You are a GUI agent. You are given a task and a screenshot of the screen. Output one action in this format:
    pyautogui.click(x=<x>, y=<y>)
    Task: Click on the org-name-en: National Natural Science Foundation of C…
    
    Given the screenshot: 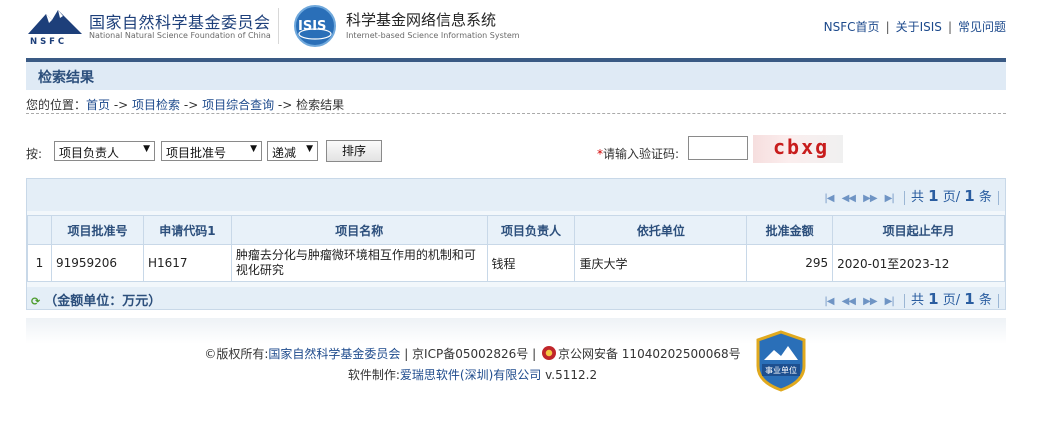 What is the action you would take?
    pyautogui.click(x=180, y=35)
    